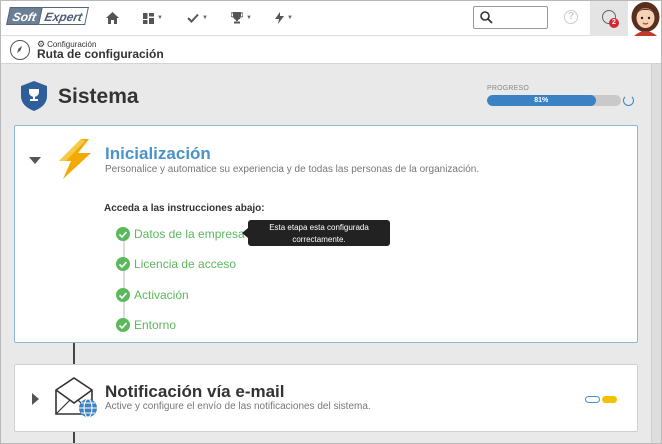 This screenshot has height=444, width=662. What do you see at coordinates (148, 18) in the screenshot?
I see `dashboard-icon` at bounding box center [148, 18].